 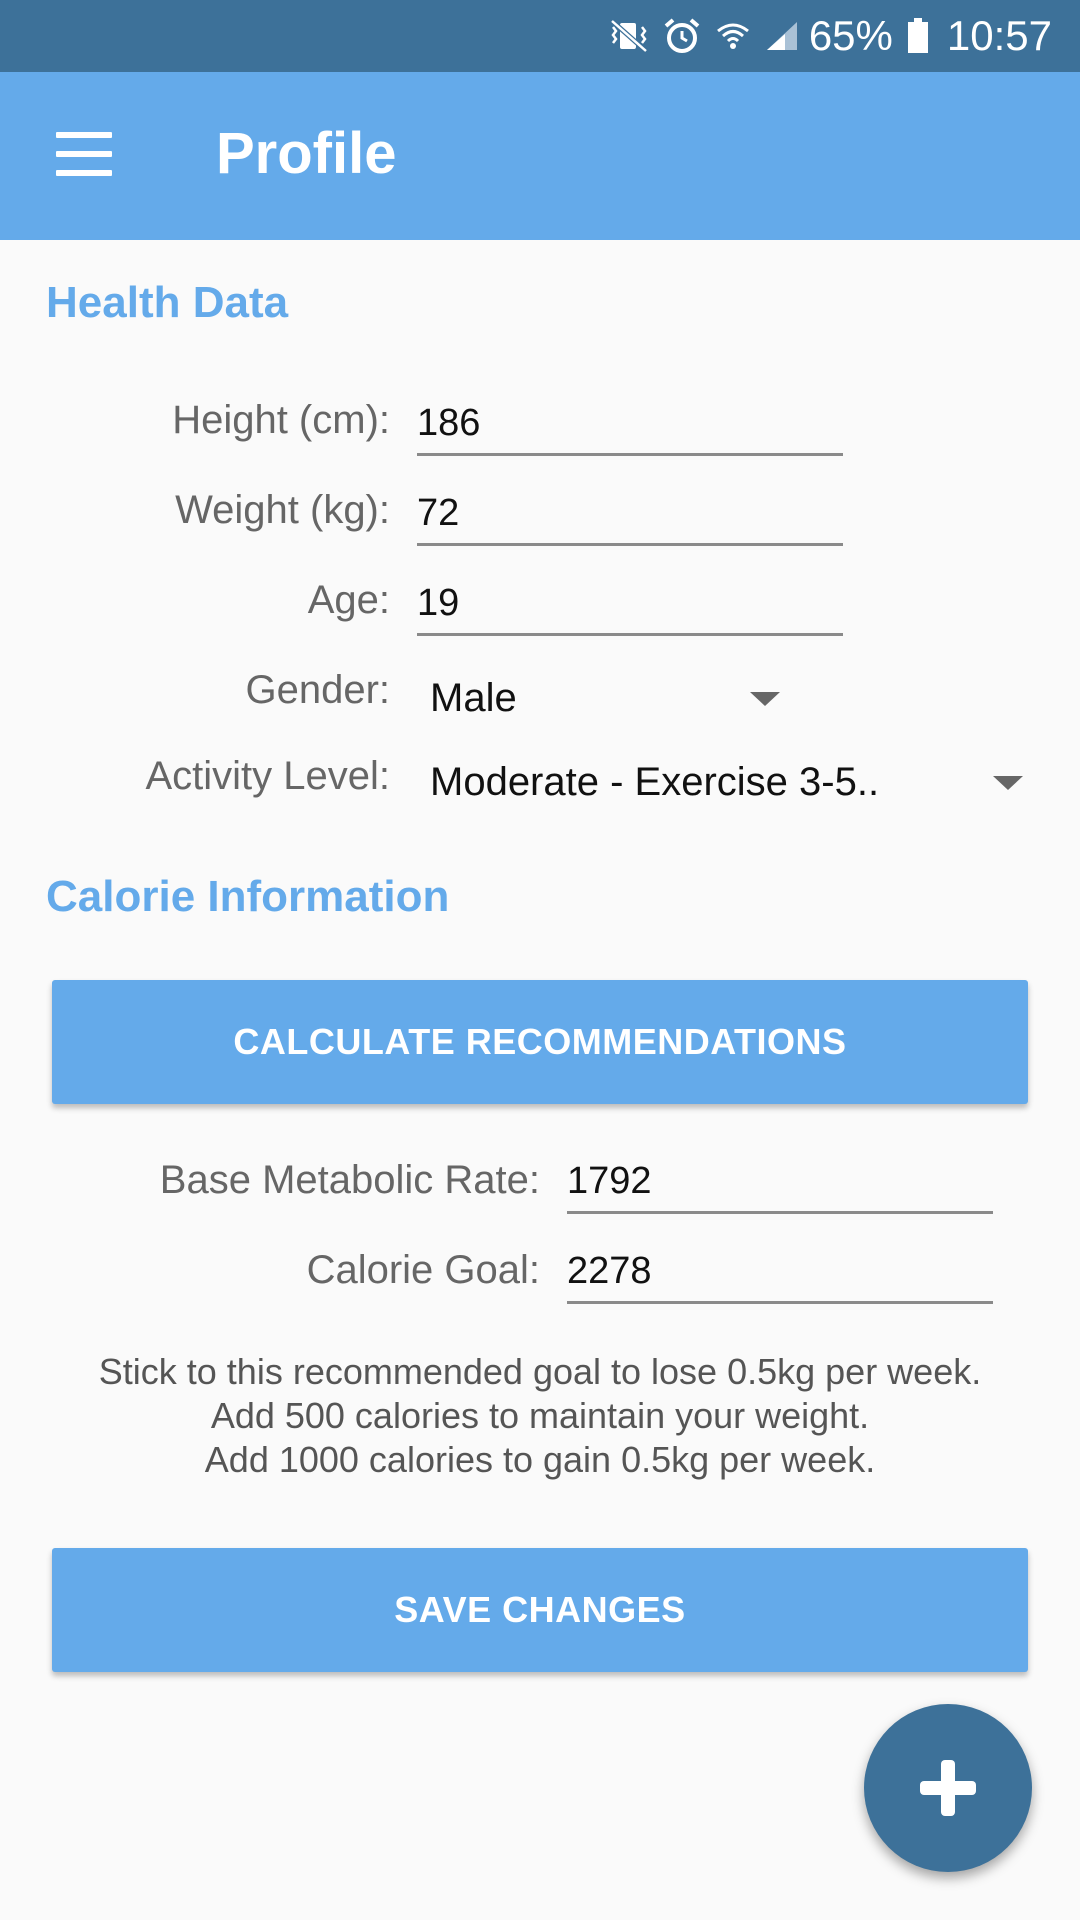 What do you see at coordinates (682, 36) in the screenshot?
I see `alarm-icon` at bounding box center [682, 36].